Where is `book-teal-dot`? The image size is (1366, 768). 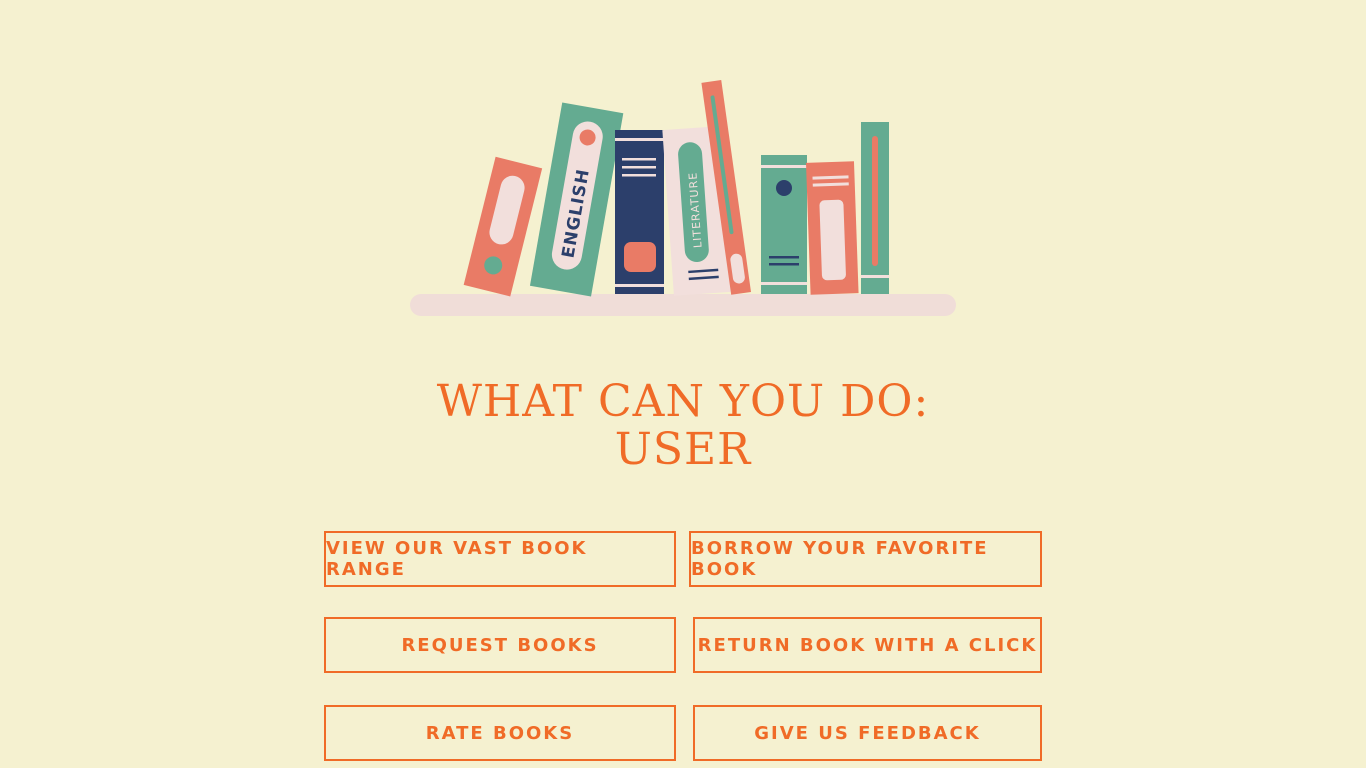 book-teal-dot is located at coordinates (784, 224).